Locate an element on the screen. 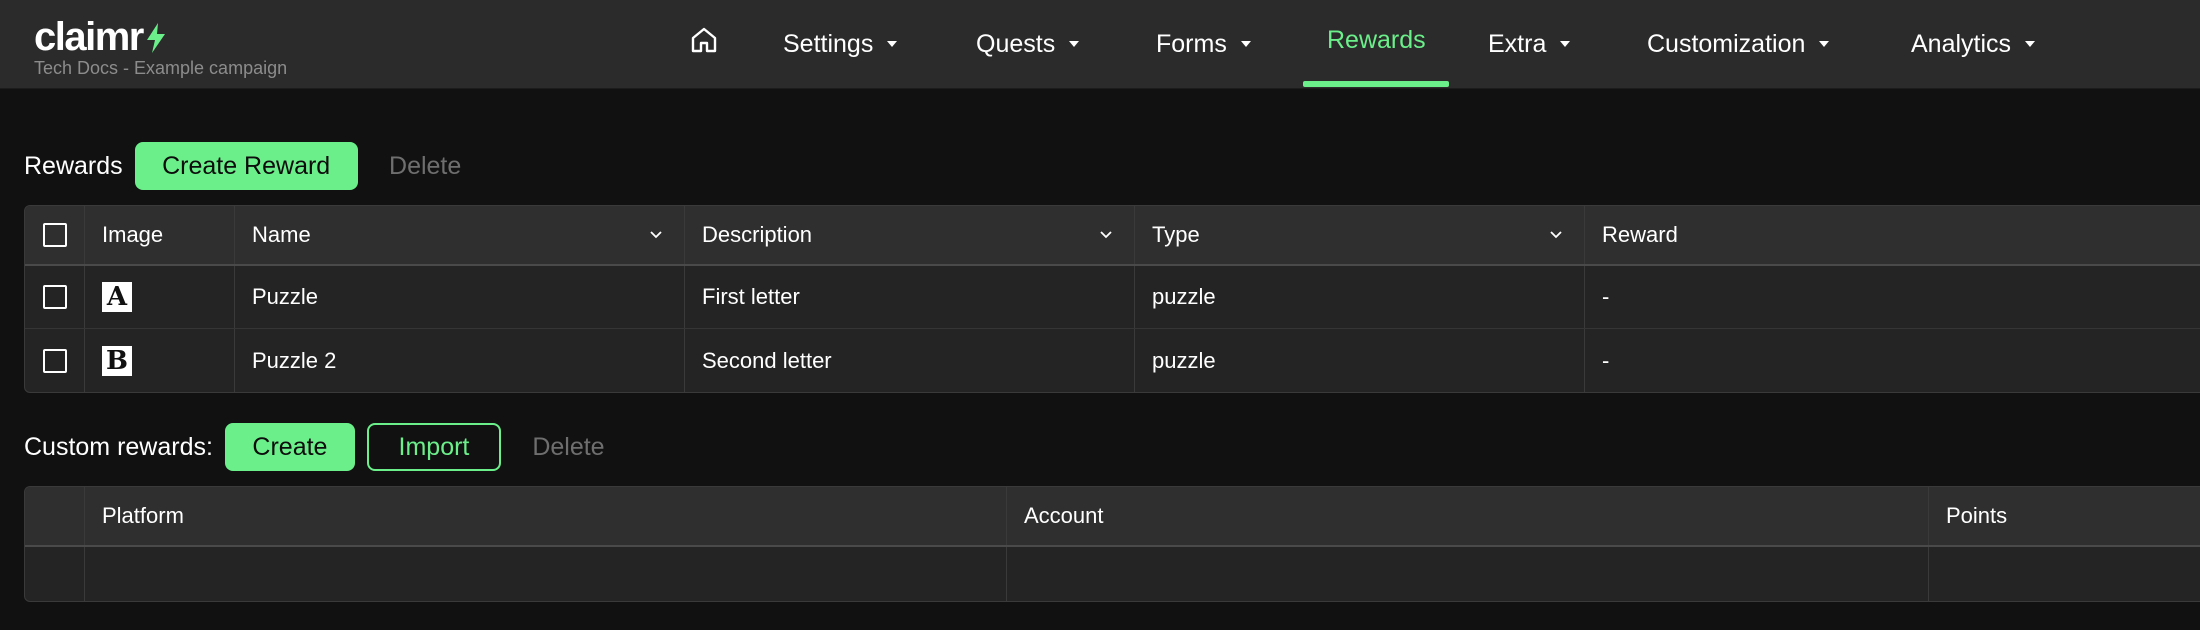  nav-analytics: Analytics is located at coordinates (1973, 44).